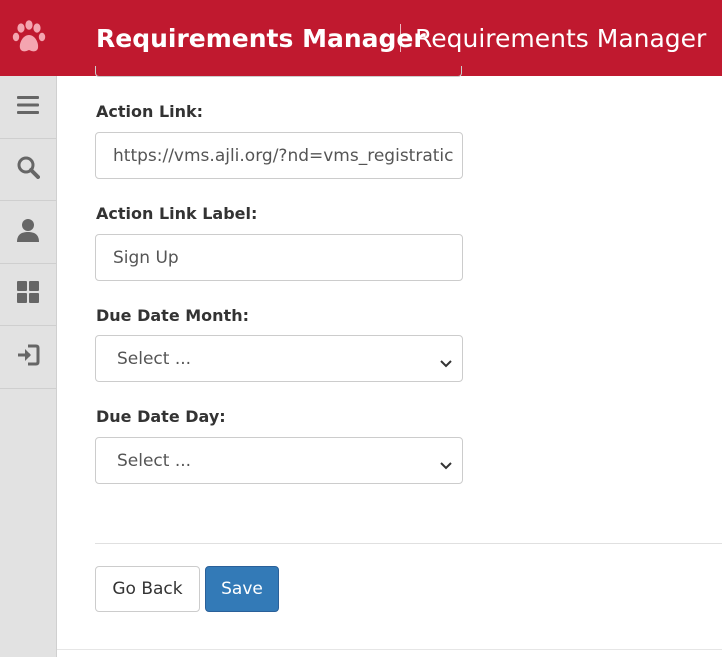 Image resolution: width=722 pixels, height=657 pixels. Describe the element at coordinates (408, 543) in the screenshot. I see `form-divider` at that location.